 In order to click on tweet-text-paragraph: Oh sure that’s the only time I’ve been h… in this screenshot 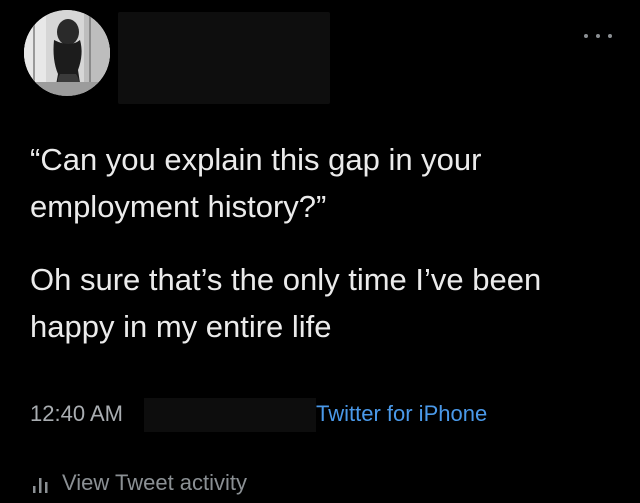, I will do `click(286, 303)`.